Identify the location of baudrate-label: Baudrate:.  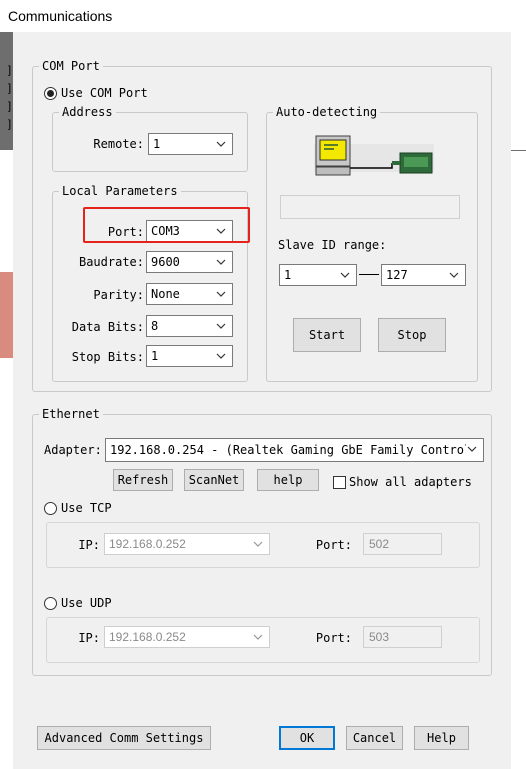
(111, 262).